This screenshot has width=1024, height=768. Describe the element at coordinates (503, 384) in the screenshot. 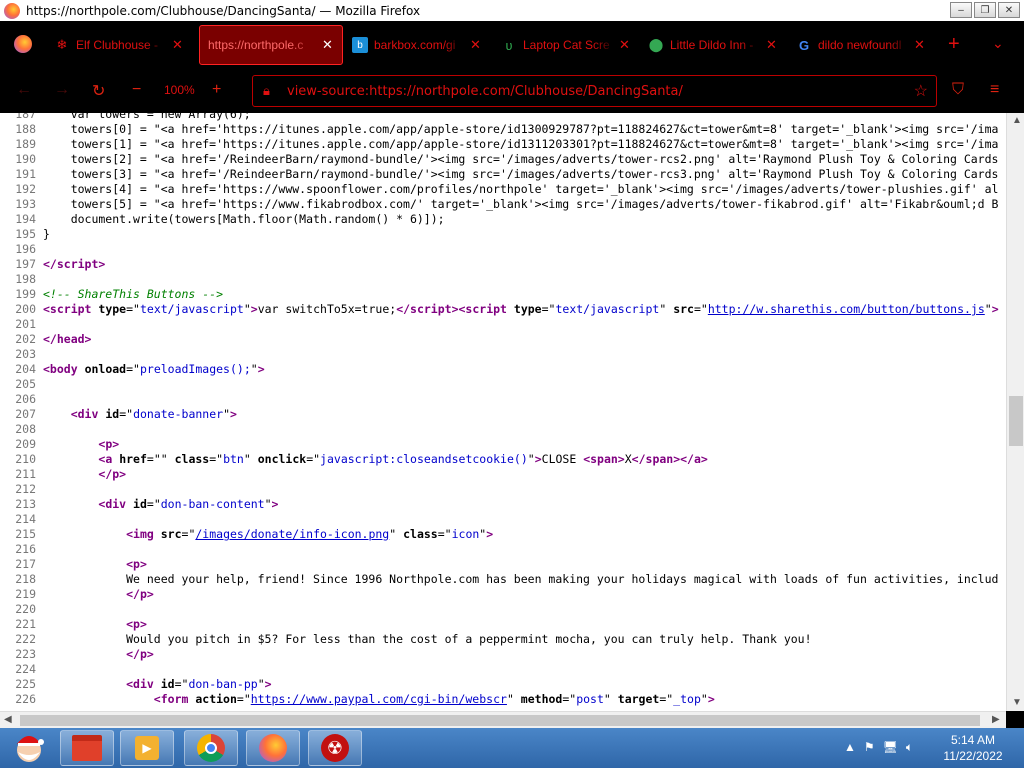

I see `source-line: 205` at that location.